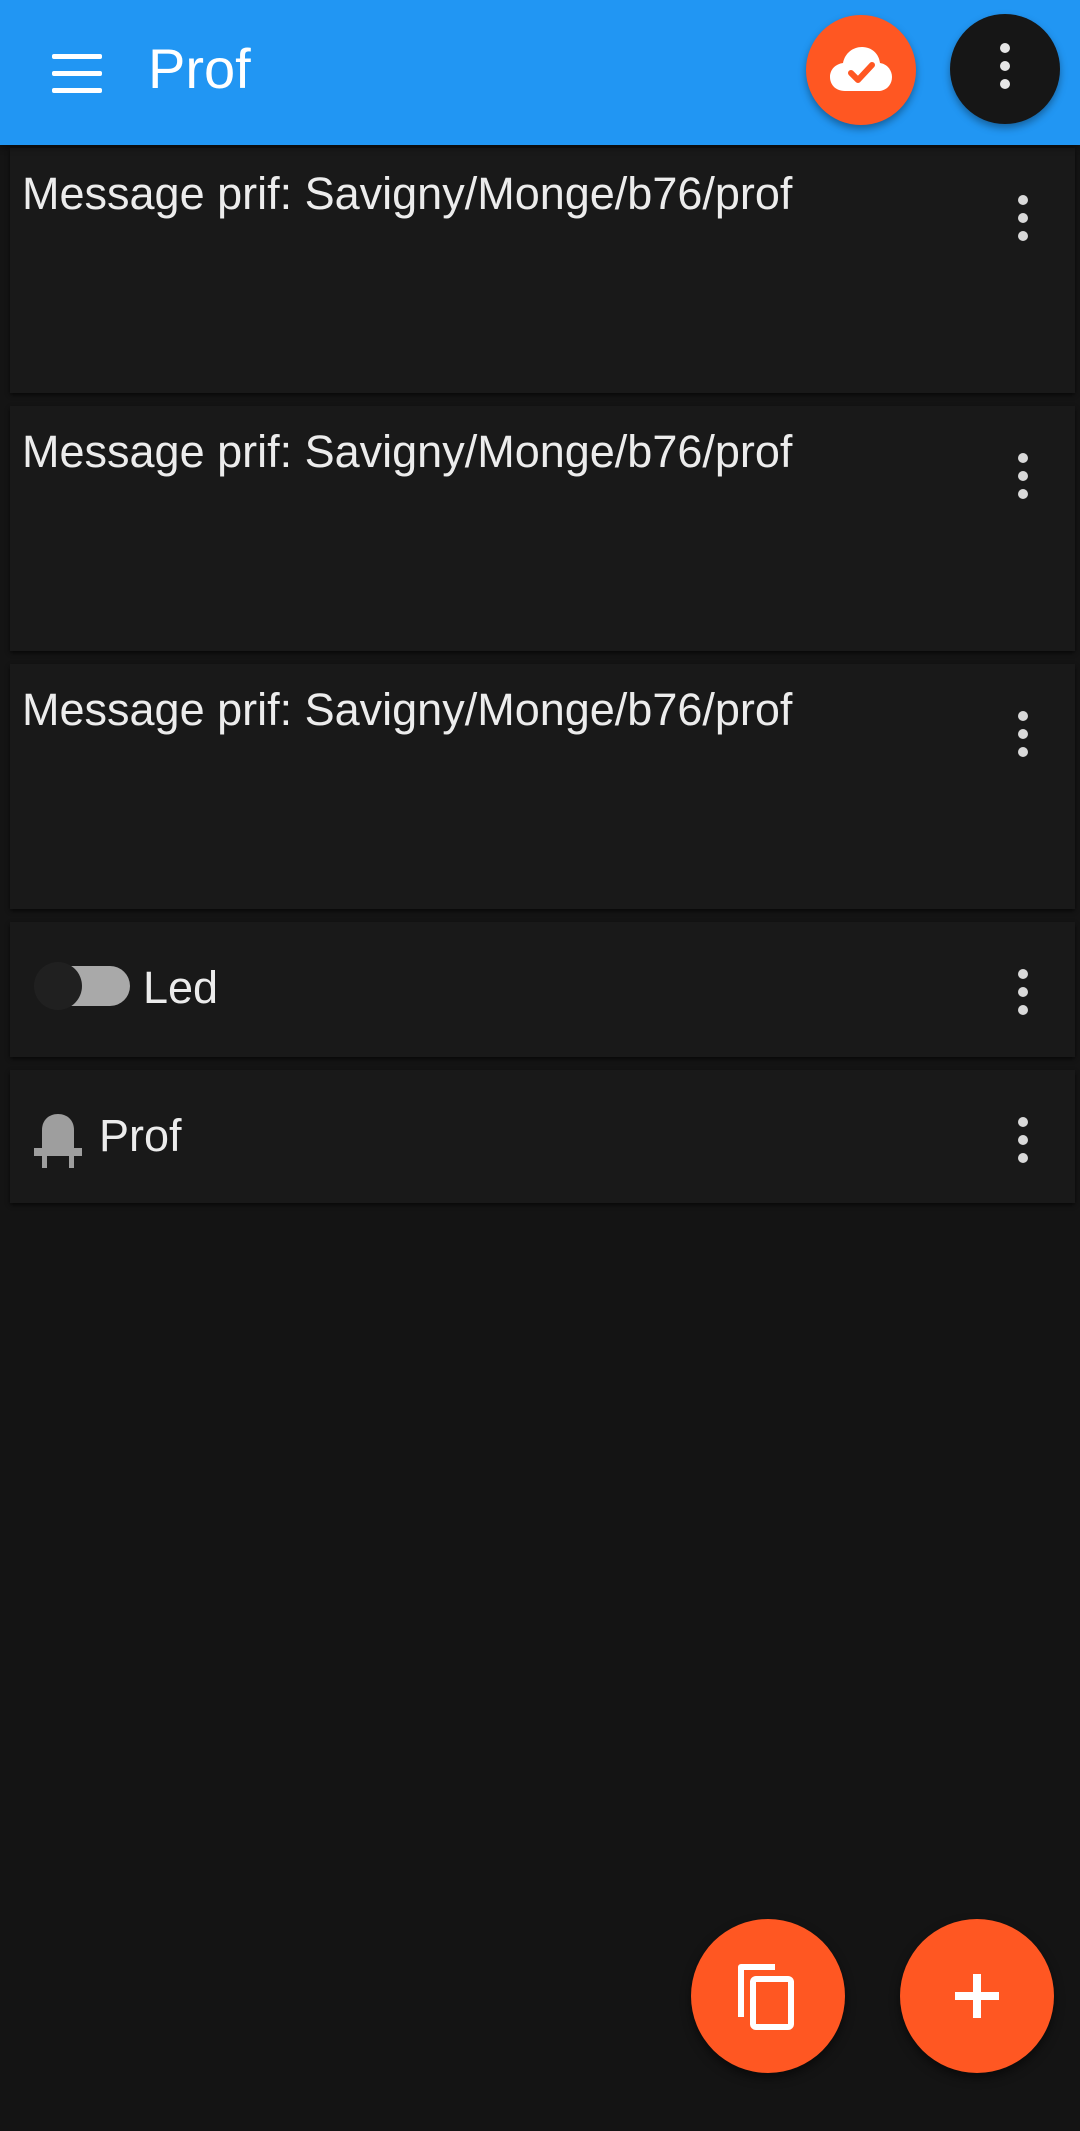 The height and width of the screenshot is (2131, 1080). What do you see at coordinates (58, 1141) in the screenshot?
I see `bell-icon` at bounding box center [58, 1141].